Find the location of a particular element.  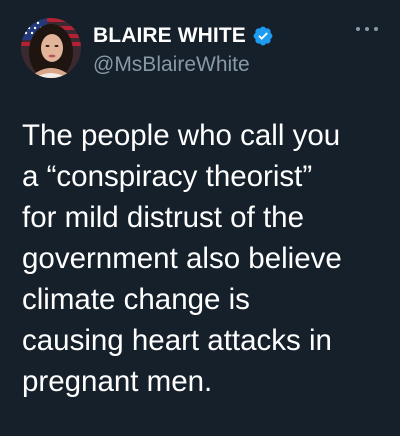

tweet-text-line: pregnant men. is located at coordinates (117, 381).